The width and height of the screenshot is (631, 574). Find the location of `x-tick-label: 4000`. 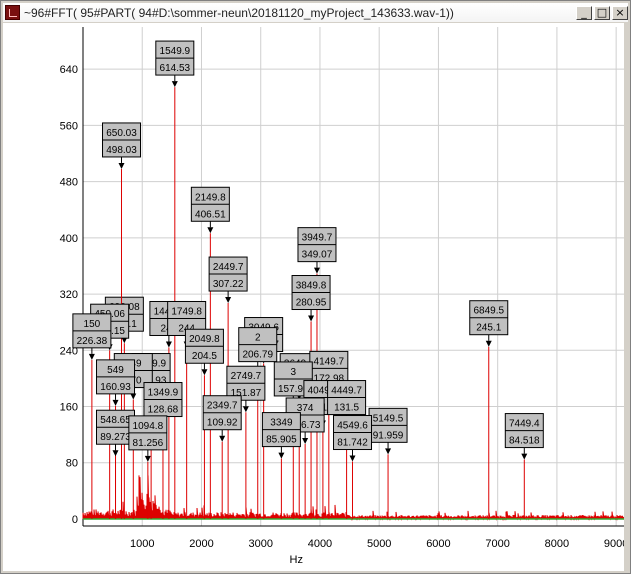

x-tick-label: 4000 is located at coordinates (320, 544).